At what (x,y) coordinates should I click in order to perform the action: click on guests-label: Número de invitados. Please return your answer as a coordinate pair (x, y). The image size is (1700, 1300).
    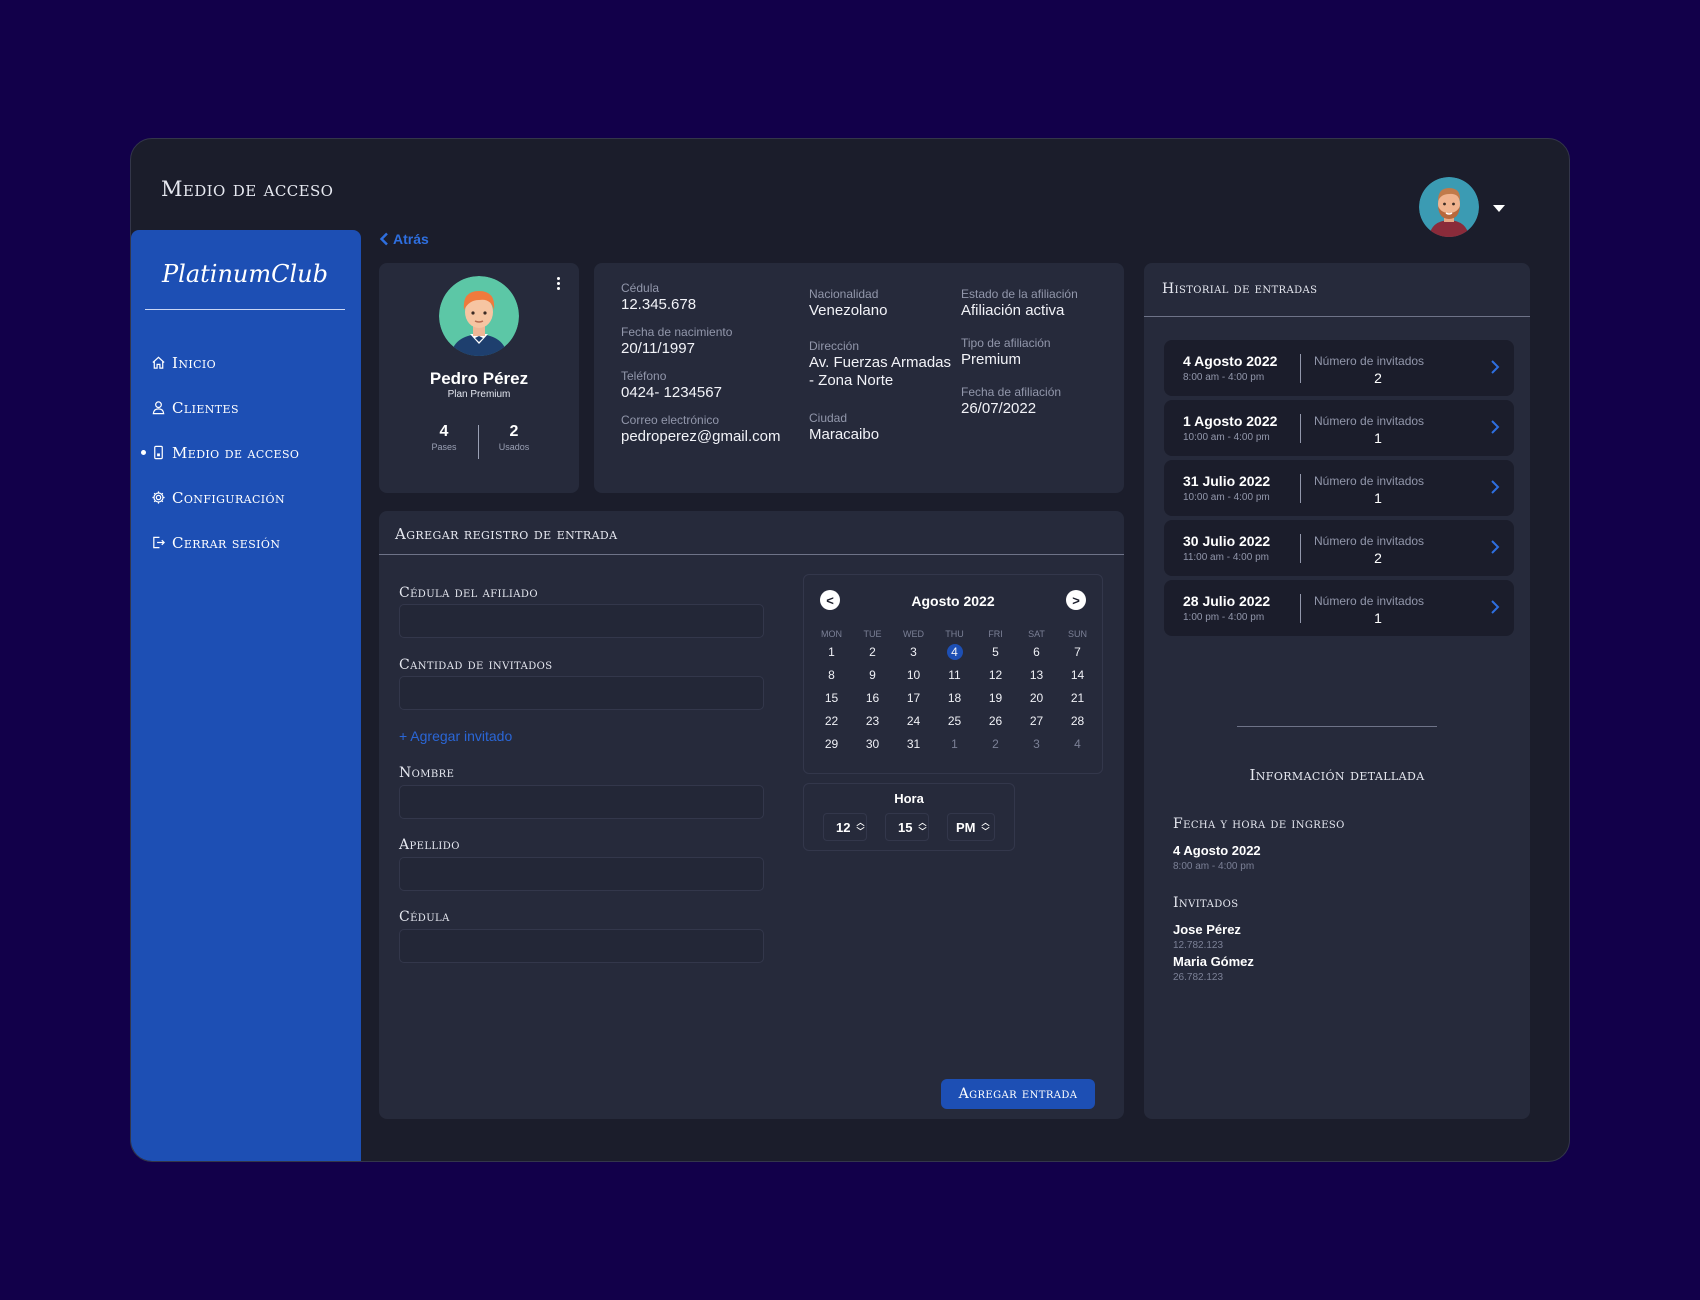
    Looking at the image, I should click on (1369, 481).